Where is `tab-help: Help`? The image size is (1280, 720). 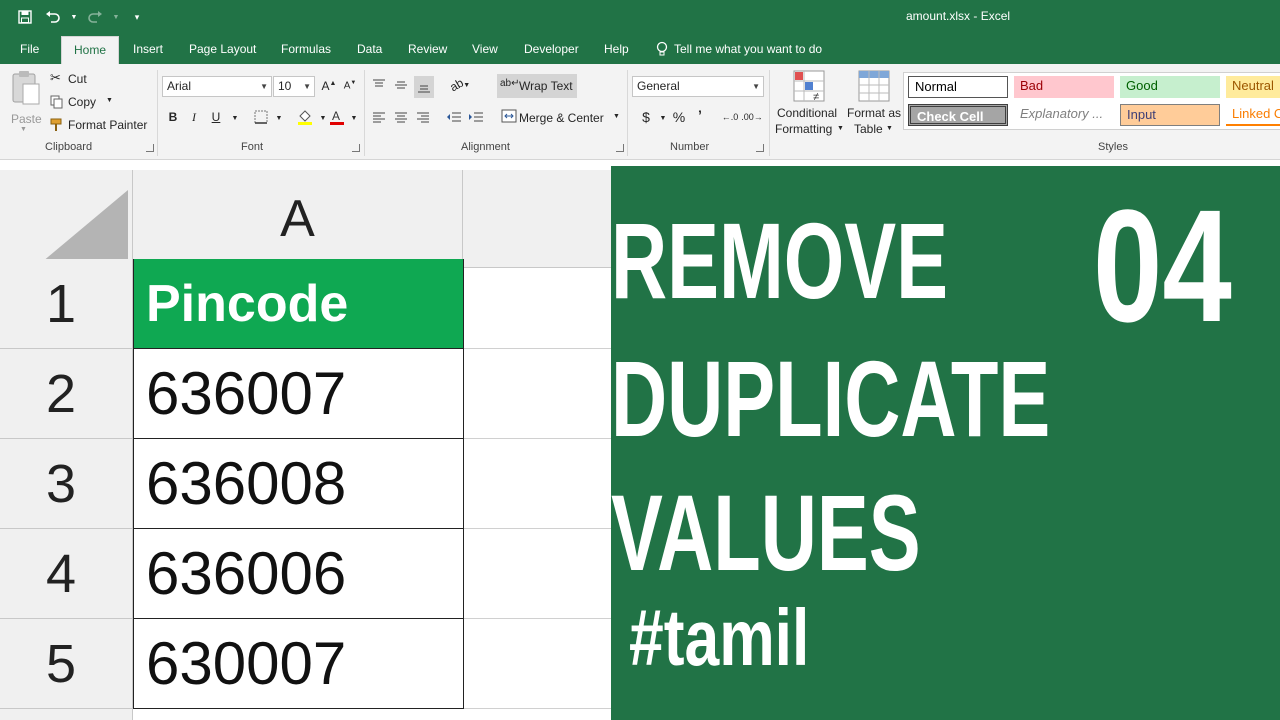
tab-help: Help is located at coordinates (616, 49).